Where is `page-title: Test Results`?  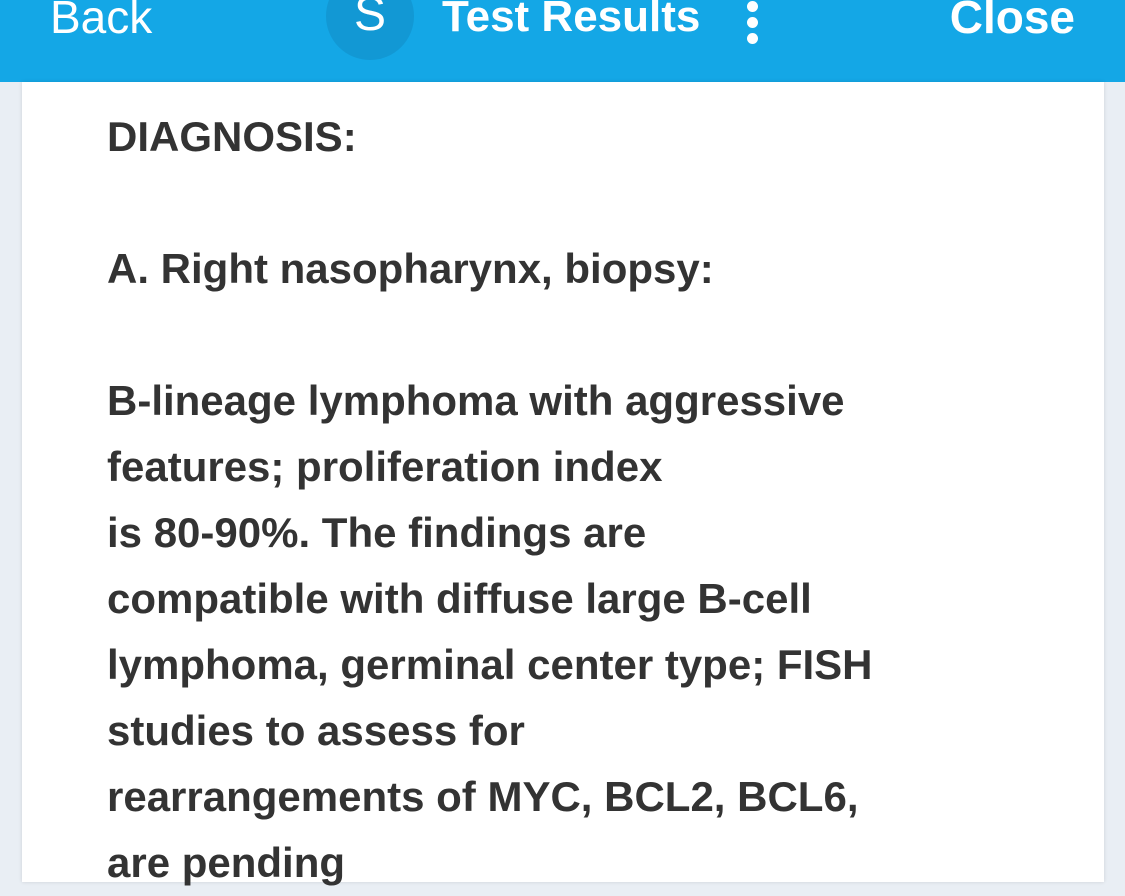
page-title: Test Results is located at coordinates (571, 20).